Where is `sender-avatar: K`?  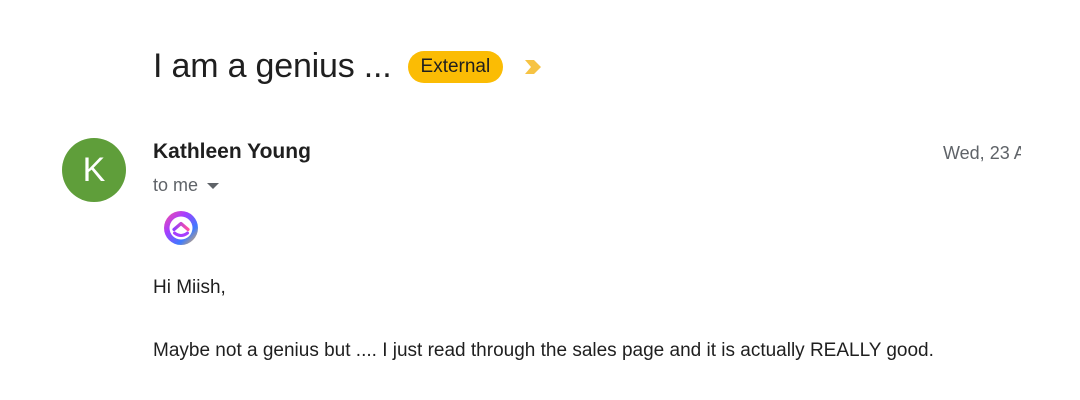 sender-avatar: K is located at coordinates (94, 170).